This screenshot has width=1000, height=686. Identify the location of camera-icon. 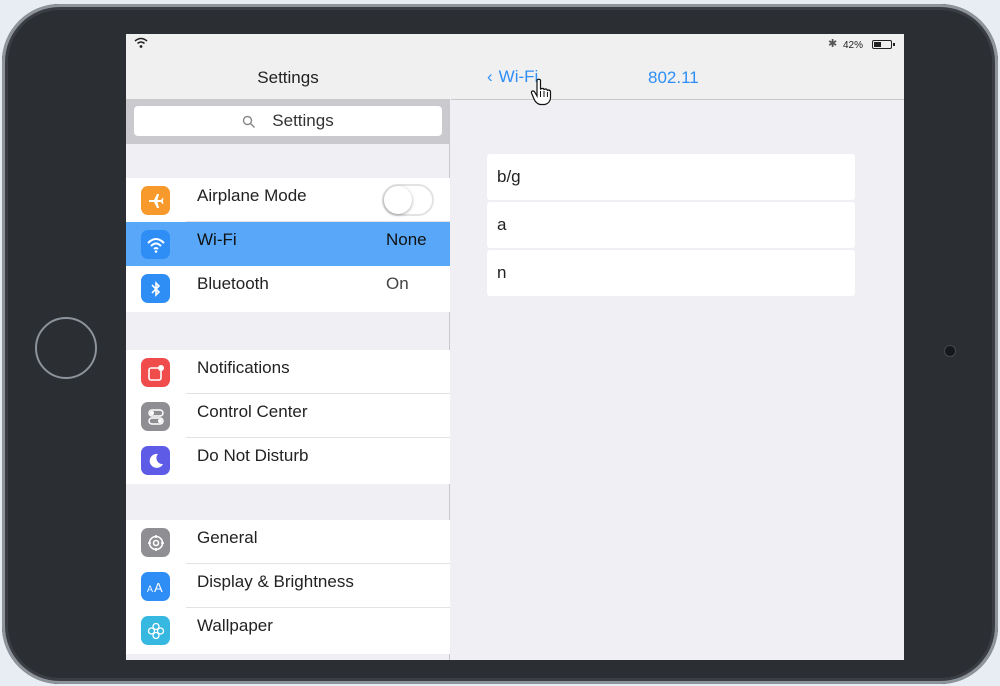
(950, 351).